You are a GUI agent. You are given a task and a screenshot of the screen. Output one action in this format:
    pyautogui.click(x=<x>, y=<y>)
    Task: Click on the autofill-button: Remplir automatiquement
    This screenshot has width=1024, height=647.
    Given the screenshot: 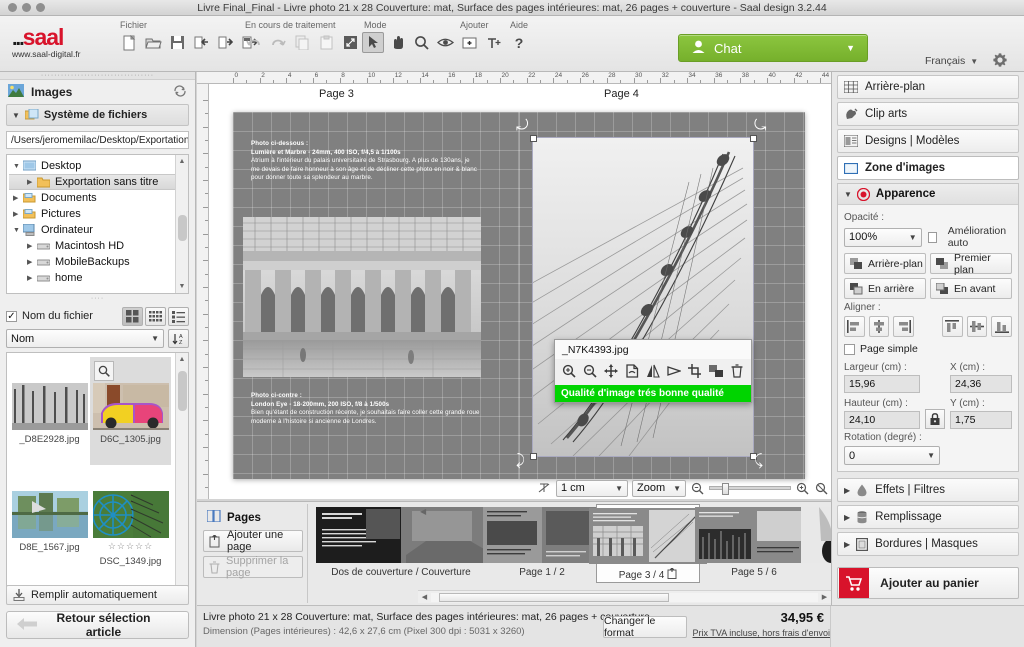 What is the action you would take?
    pyautogui.click(x=97, y=595)
    